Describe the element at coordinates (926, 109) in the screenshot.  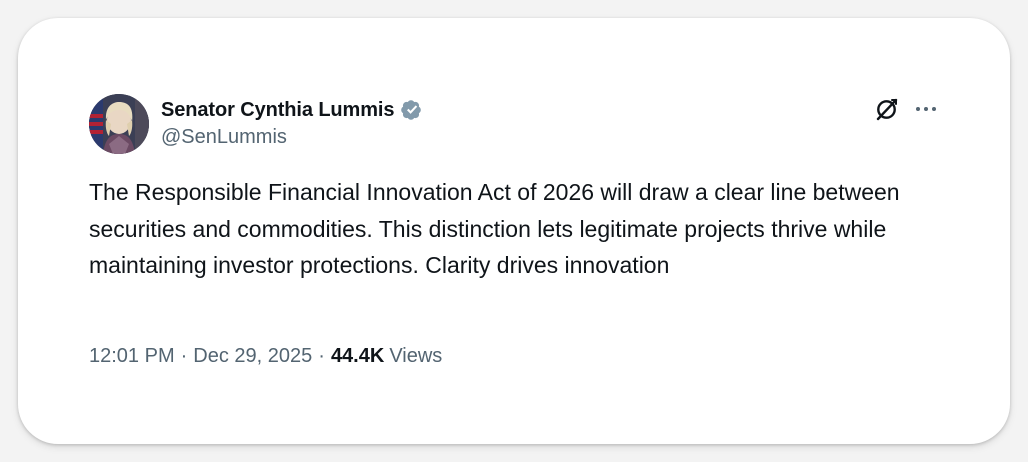
I see `more-icon` at that location.